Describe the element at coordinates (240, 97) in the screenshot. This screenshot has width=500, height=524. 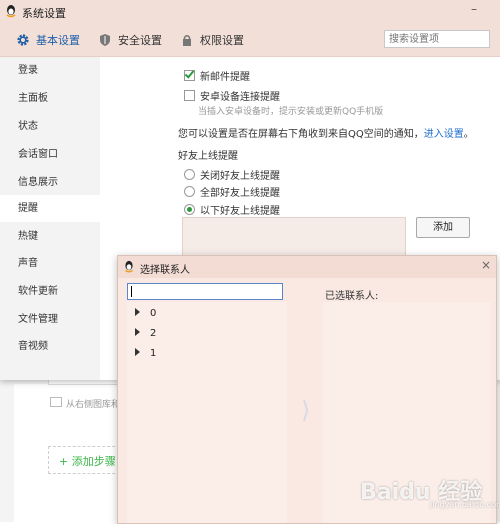
I see `android-connect-label: 安卓设备连接提醒` at that location.